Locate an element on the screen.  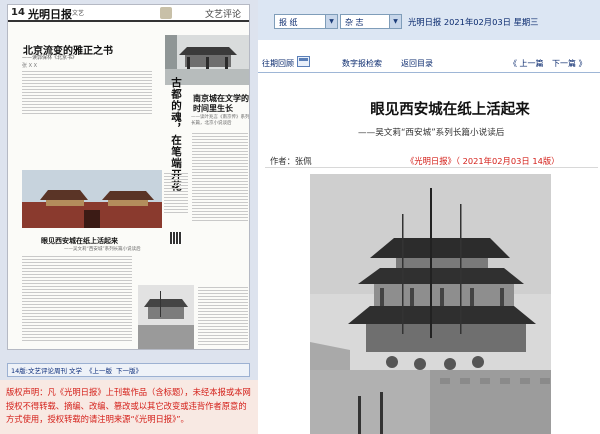
article3-subtitle: ——吴文莉“西安城”系列长篇小说读后 is located at coordinates (102, 249).